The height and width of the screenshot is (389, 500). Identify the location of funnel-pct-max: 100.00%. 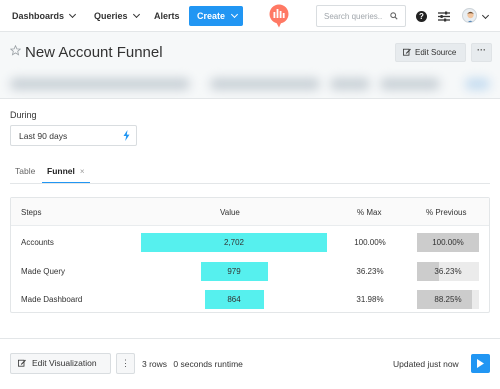
(370, 242).